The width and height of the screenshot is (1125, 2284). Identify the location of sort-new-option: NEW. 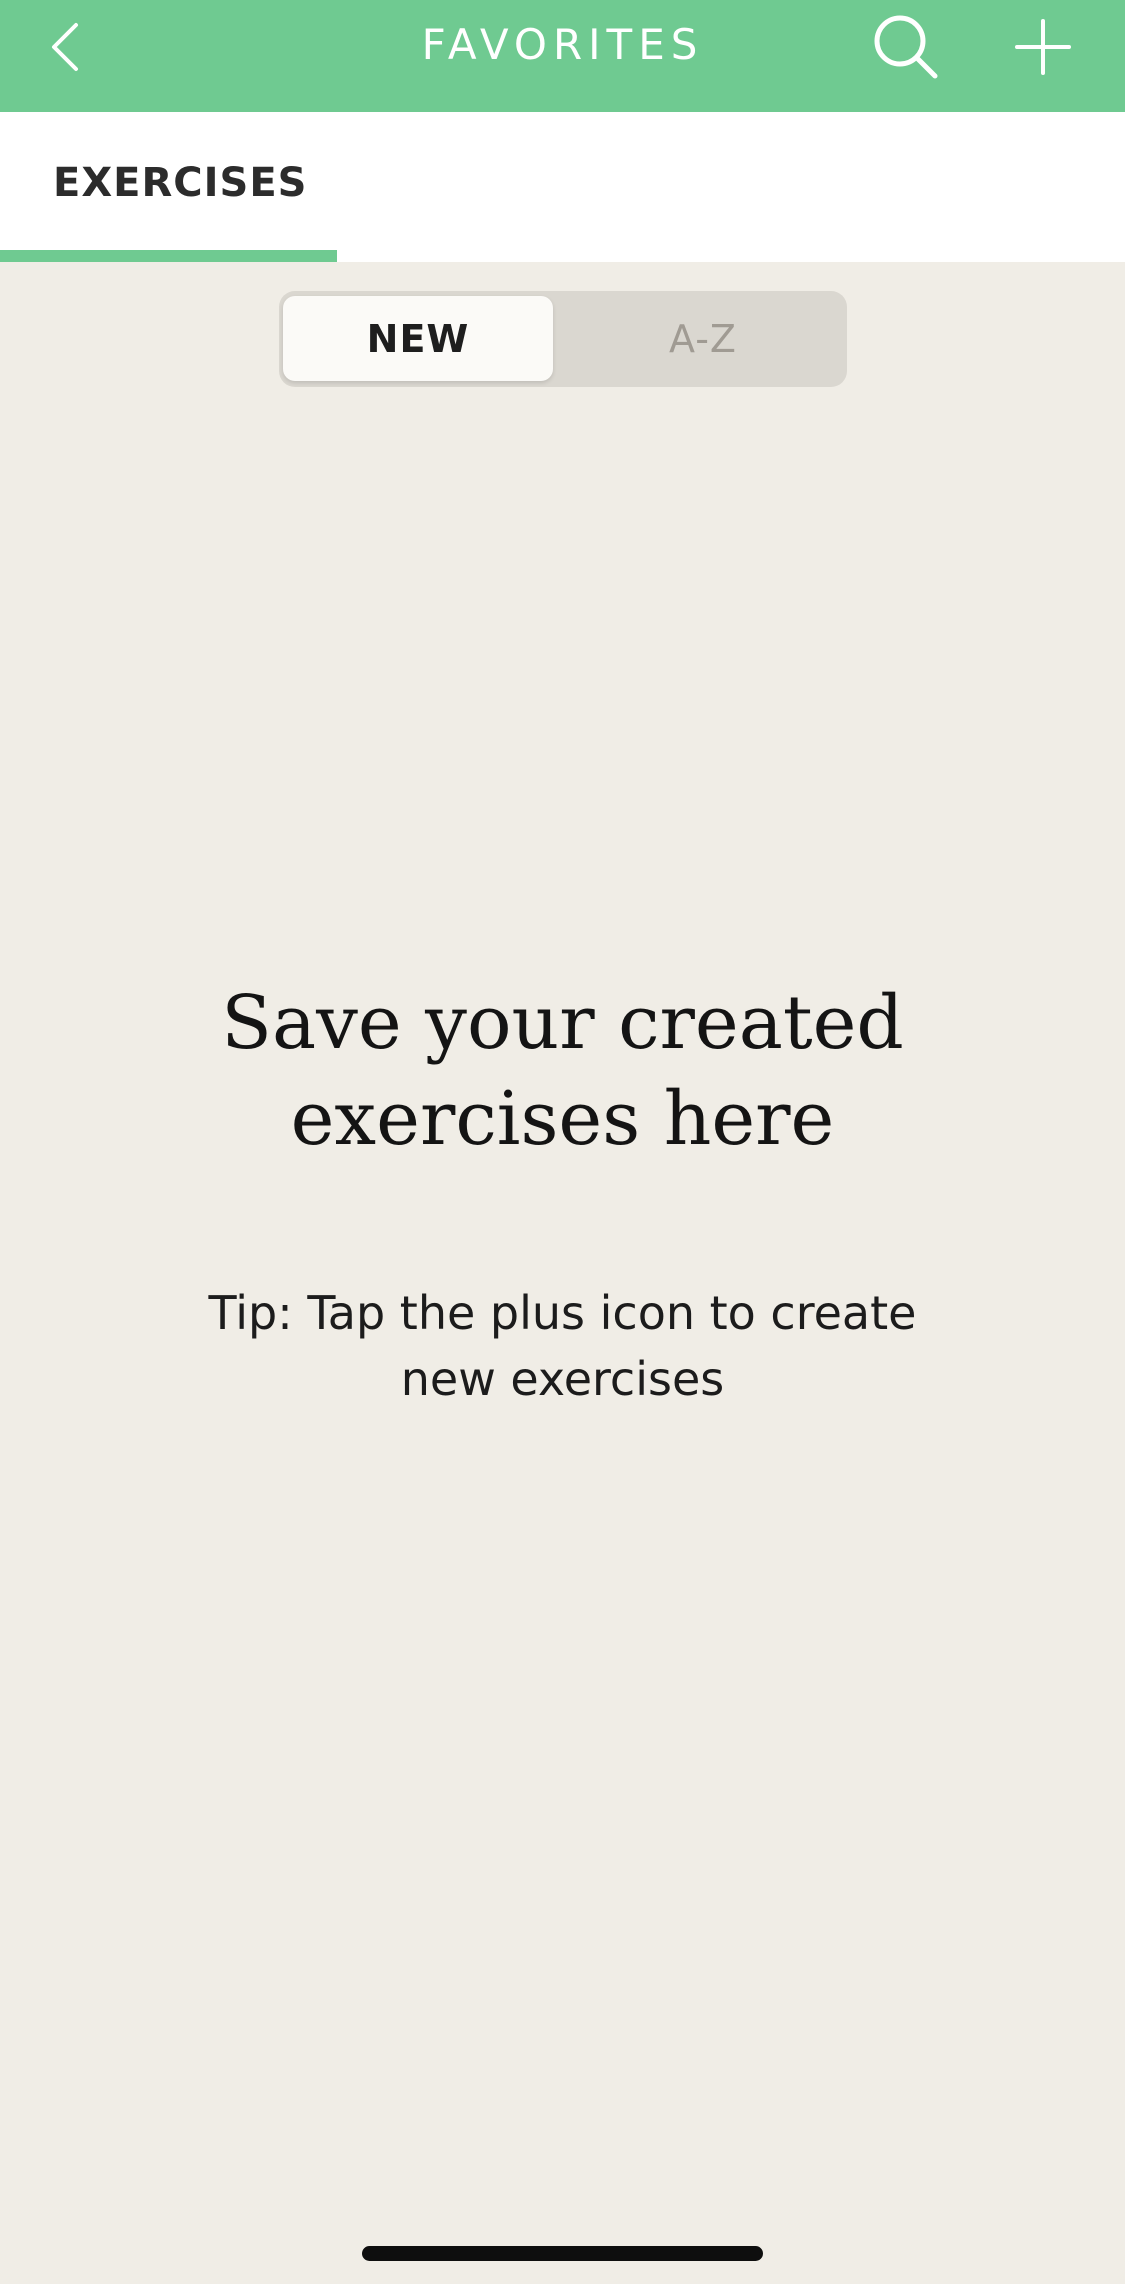
(418, 338).